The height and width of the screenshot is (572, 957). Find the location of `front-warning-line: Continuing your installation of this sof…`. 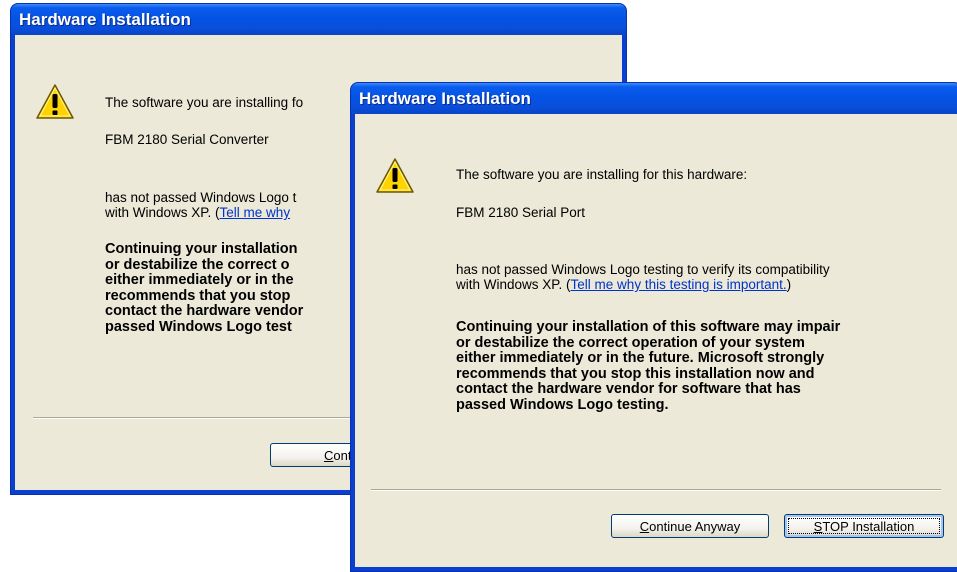

front-warning-line: Continuing your installation of this sof… is located at coordinates (648, 327).